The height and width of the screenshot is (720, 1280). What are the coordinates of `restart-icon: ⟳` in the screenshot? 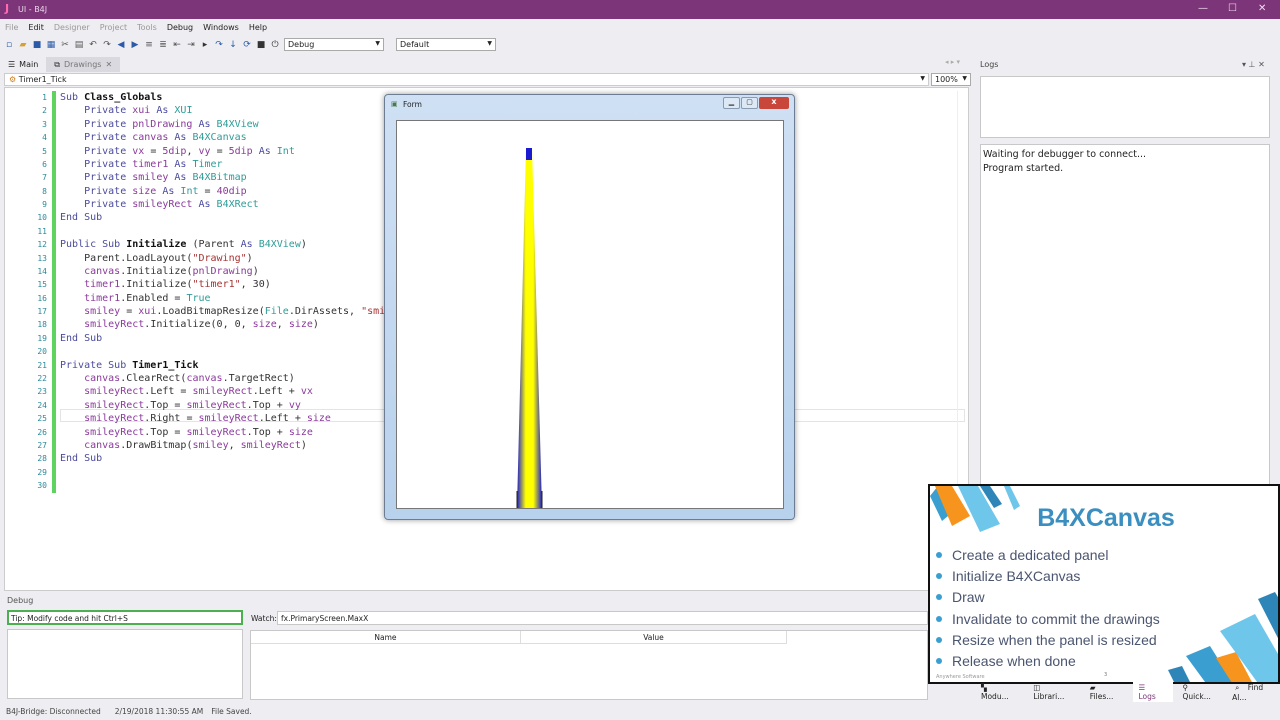 It's located at (247, 45).